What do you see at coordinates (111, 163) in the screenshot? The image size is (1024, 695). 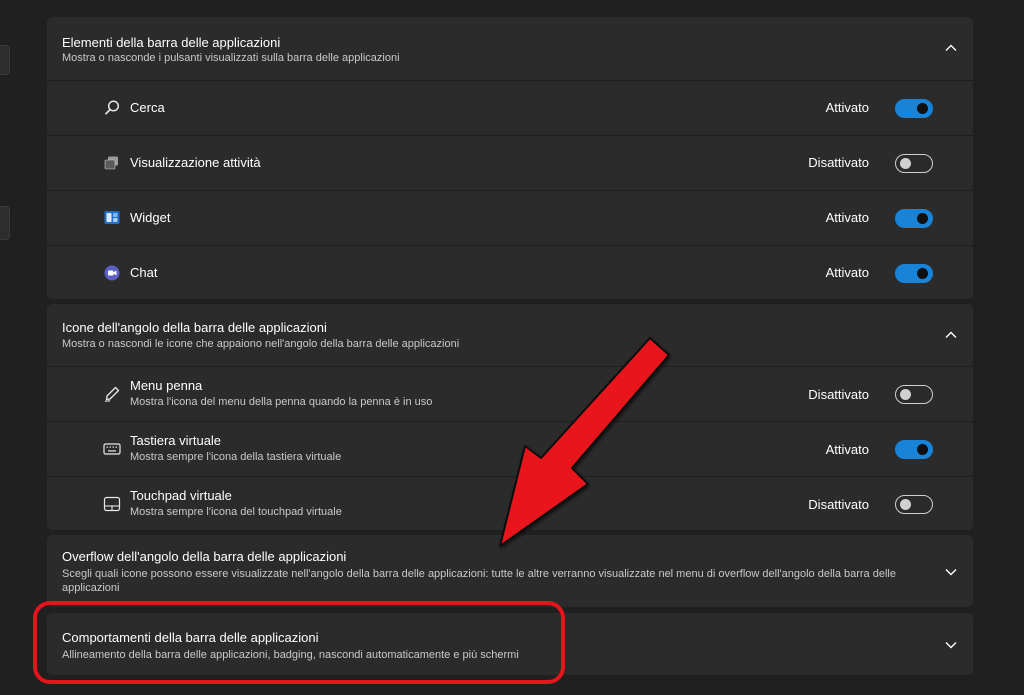 I see `task-view-icon` at bounding box center [111, 163].